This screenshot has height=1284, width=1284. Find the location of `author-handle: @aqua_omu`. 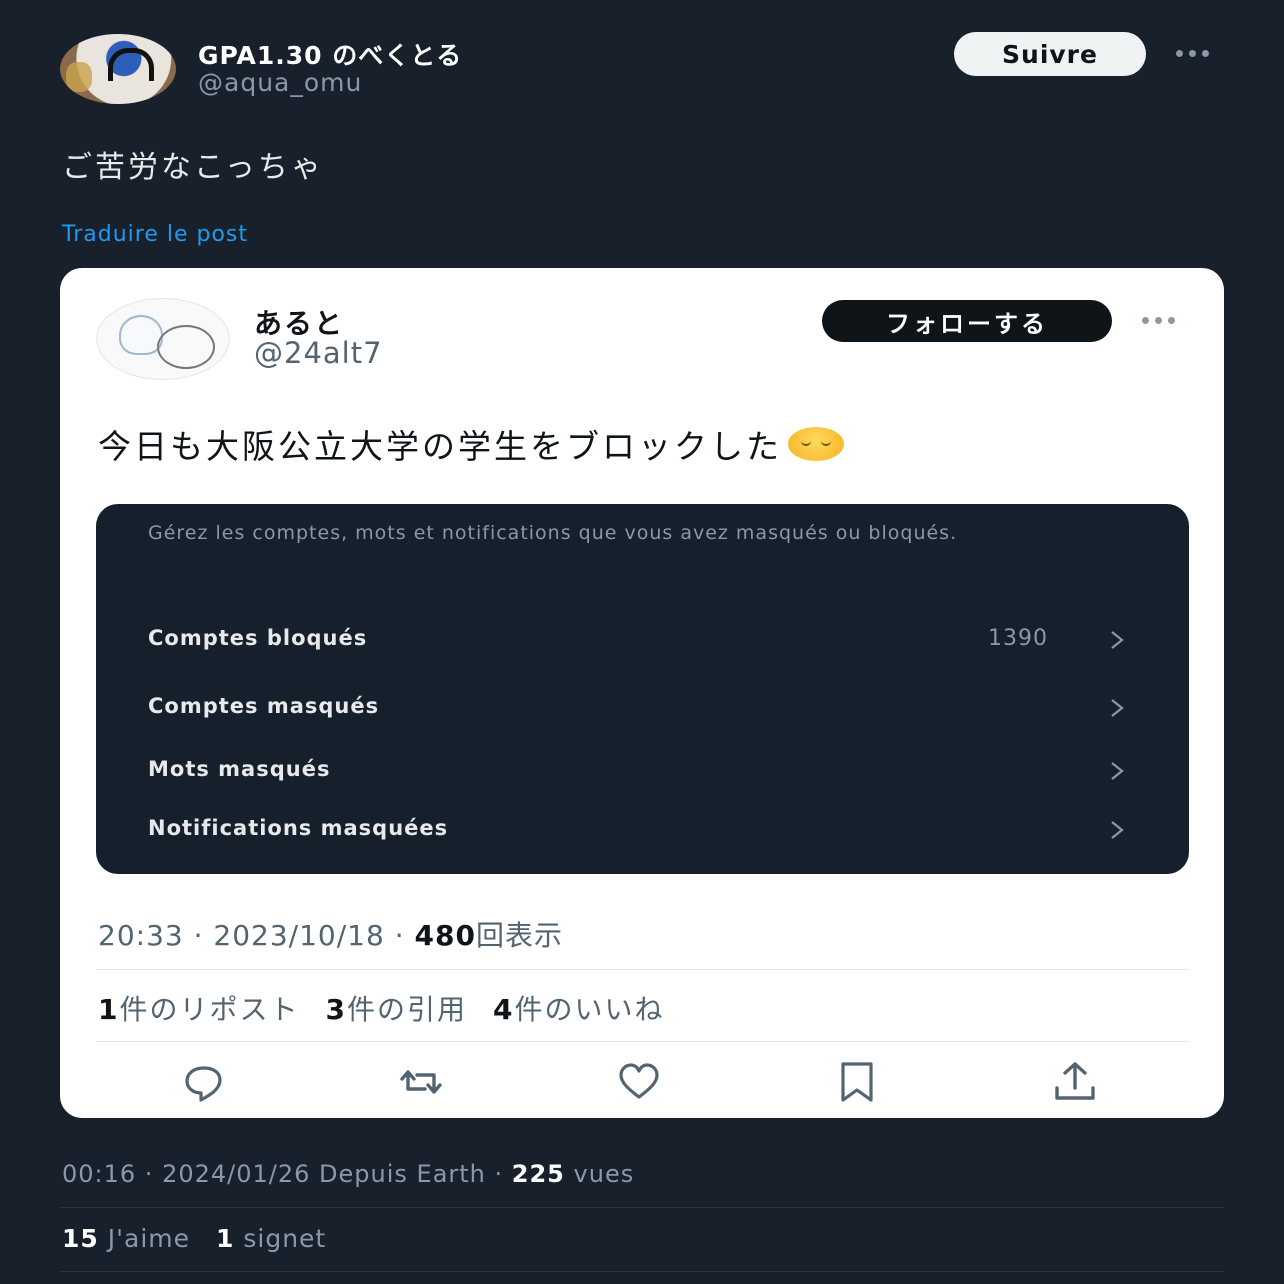

author-handle: @aqua_omu is located at coordinates (280, 82).